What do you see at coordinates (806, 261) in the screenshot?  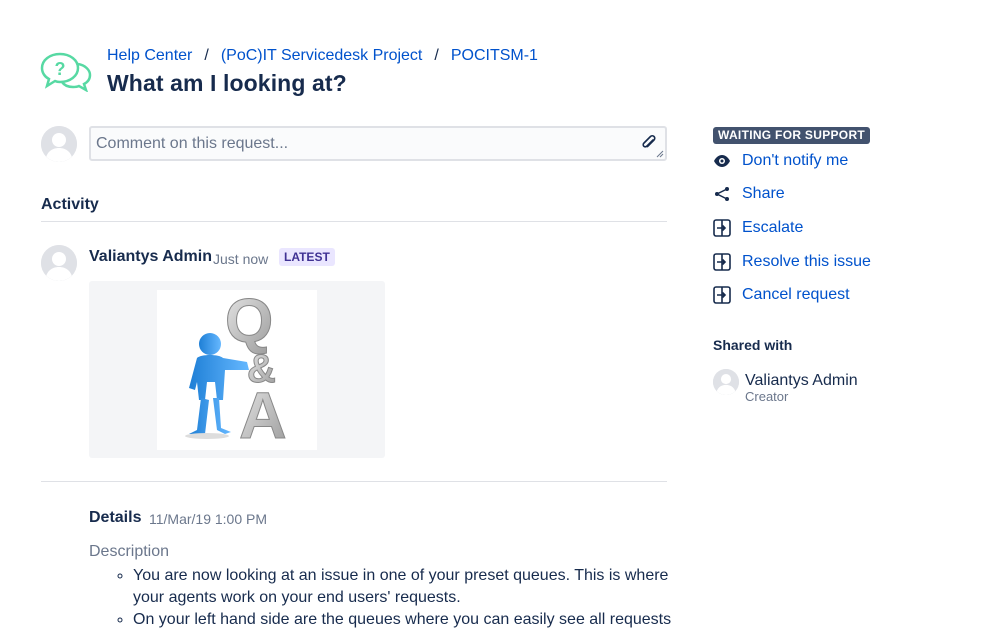 I see `action-label: Resolve this issue` at bounding box center [806, 261].